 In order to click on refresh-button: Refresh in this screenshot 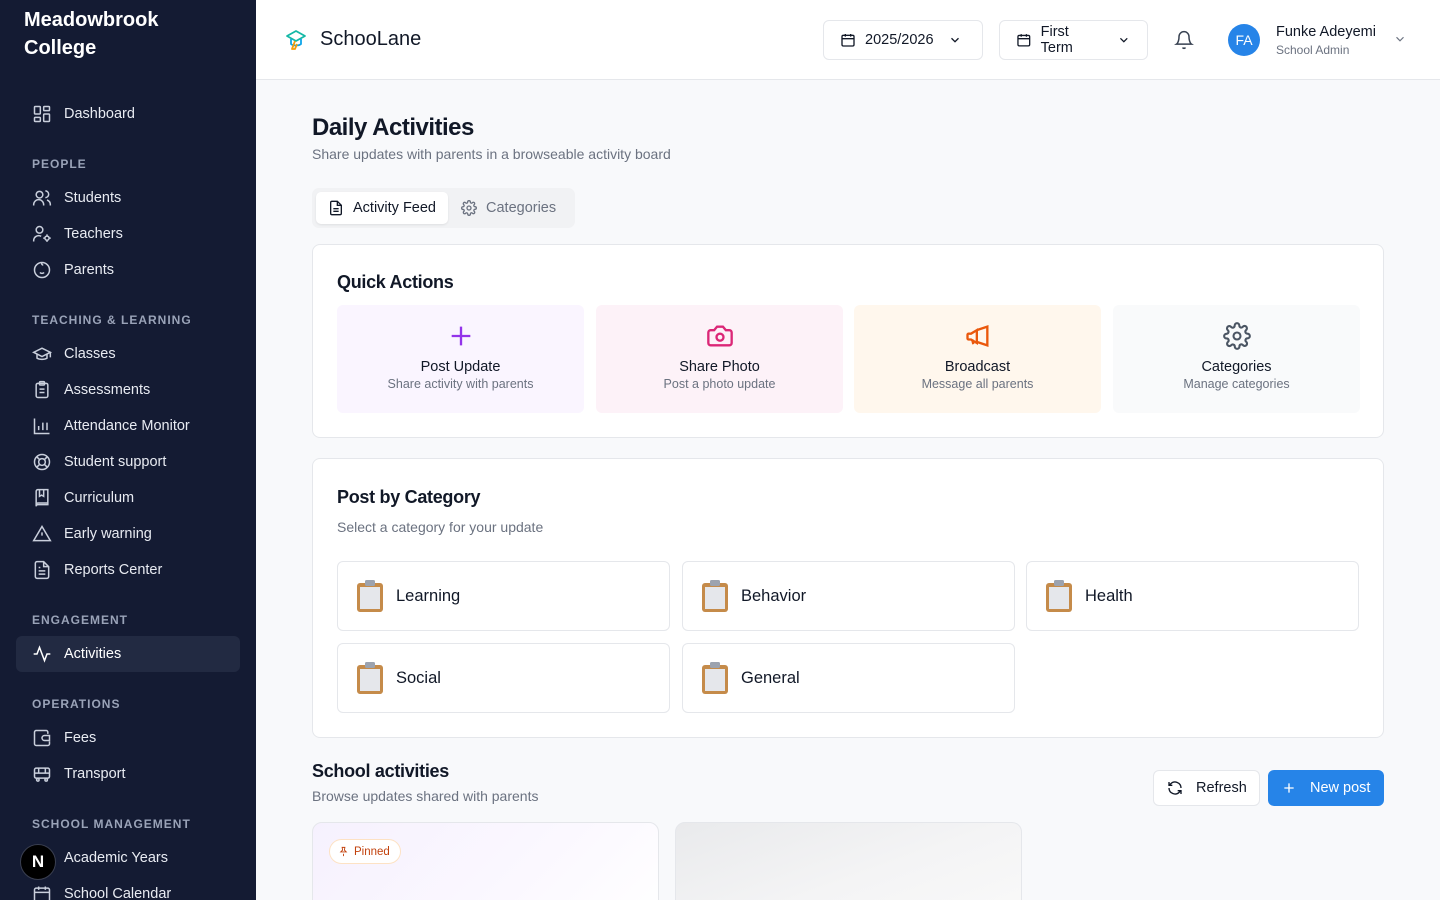, I will do `click(1206, 788)`.